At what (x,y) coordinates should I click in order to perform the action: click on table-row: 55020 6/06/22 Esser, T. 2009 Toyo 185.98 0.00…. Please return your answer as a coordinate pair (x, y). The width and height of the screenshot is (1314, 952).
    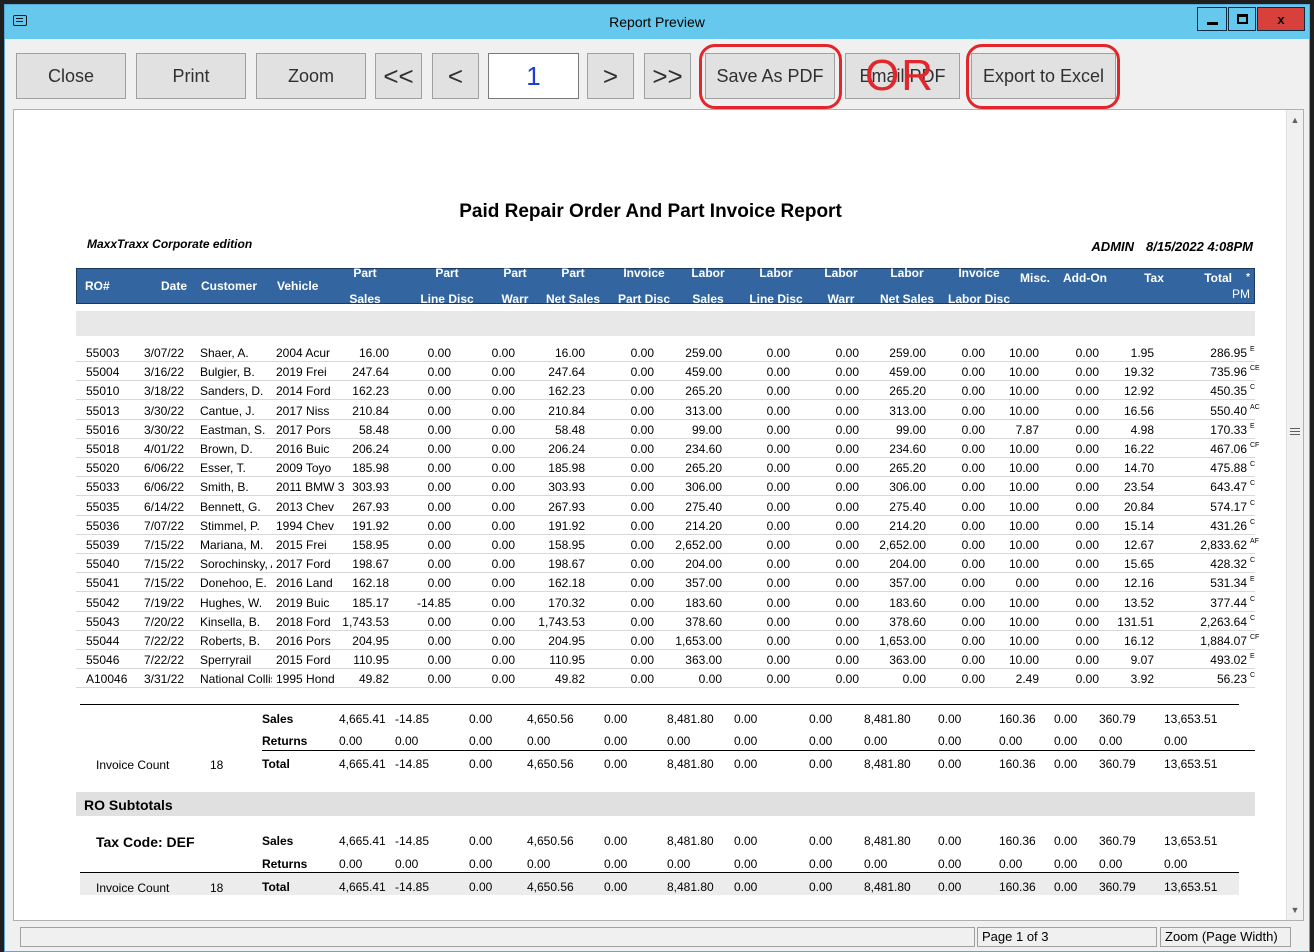
    Looking at the image, I should click on (650, 467).